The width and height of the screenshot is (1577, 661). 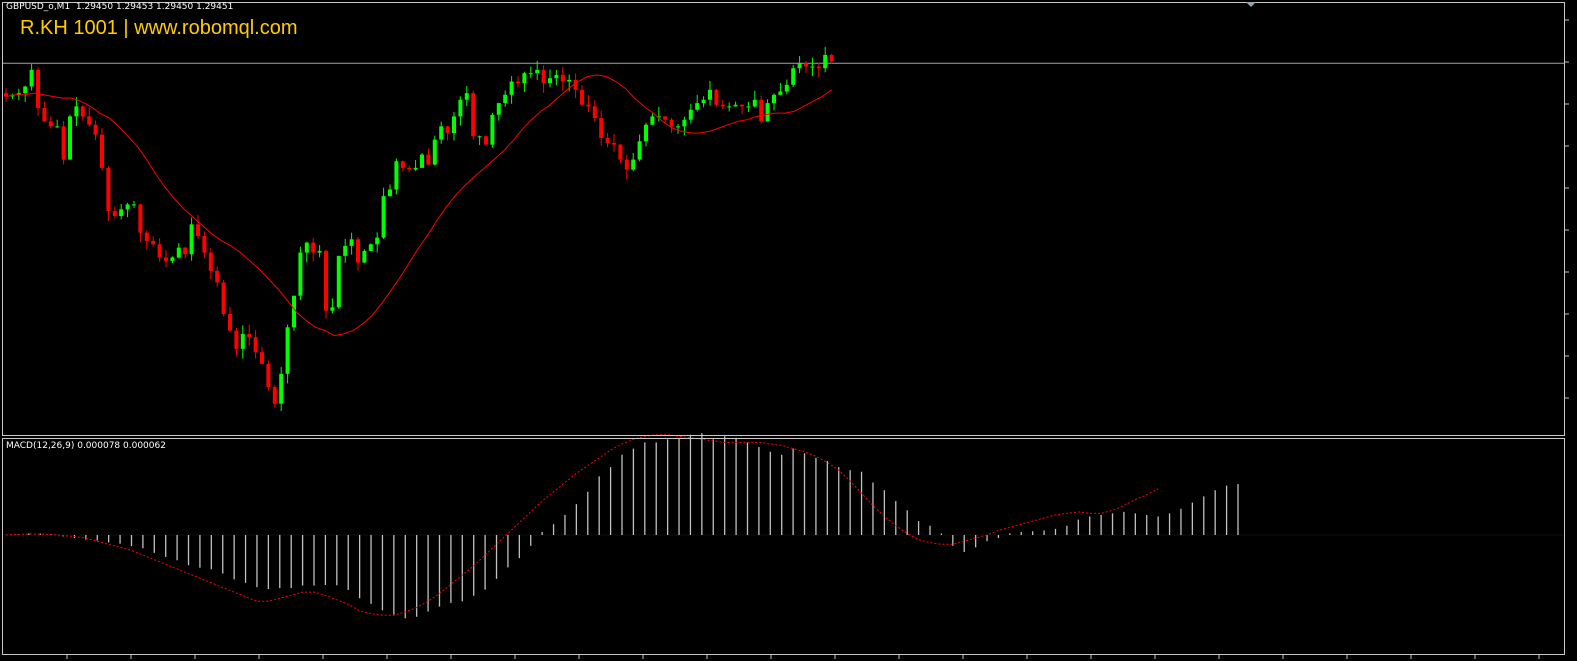 I want to click on chart-shift-marker, so click(x=1251, y=4).